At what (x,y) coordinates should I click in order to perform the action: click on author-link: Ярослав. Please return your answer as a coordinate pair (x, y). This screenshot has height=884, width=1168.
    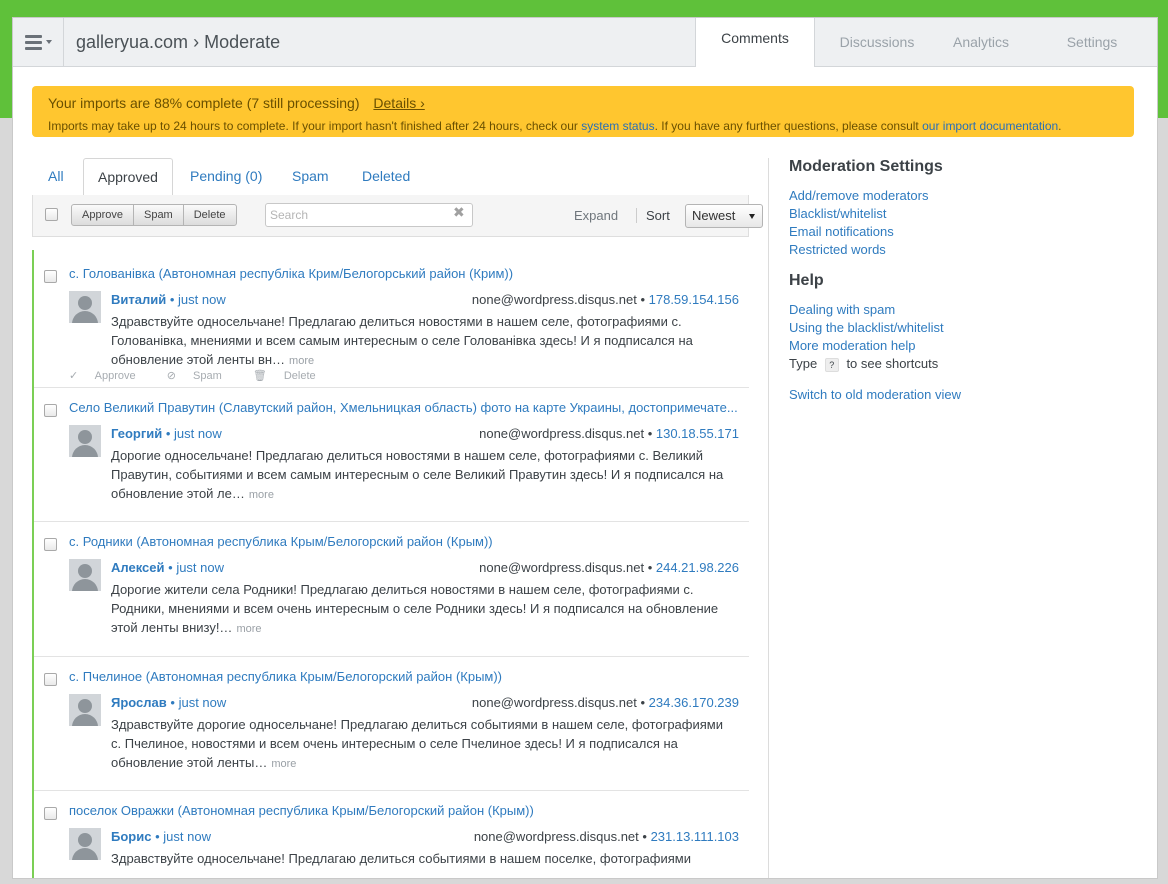
    Looking at the image, I should click on (139, 702).